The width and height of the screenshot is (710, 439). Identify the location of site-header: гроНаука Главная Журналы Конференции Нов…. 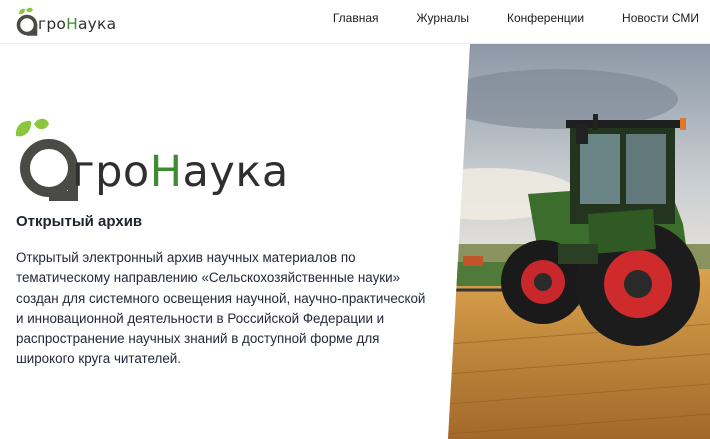
(355, 22).